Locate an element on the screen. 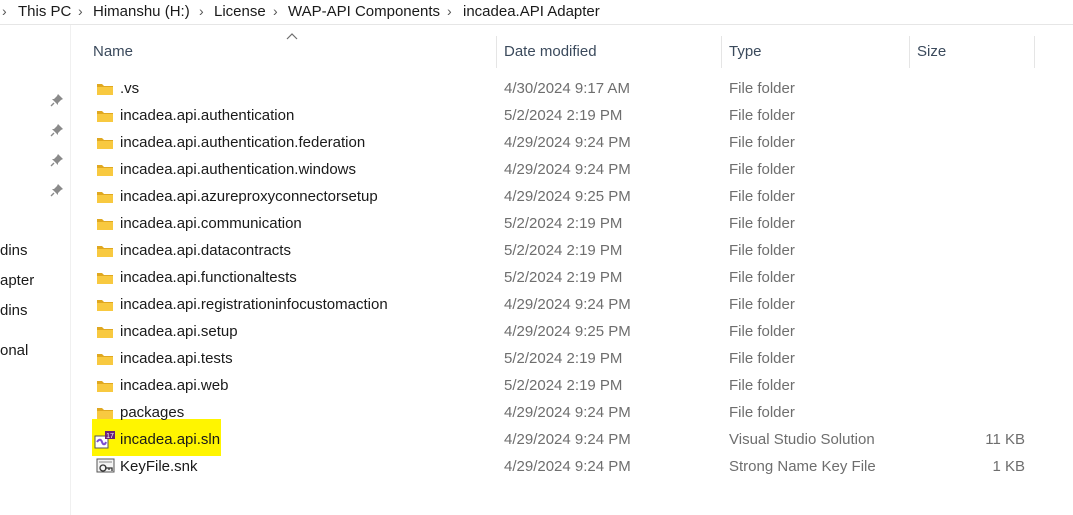 This screenshot has width=1073, height=515. file-row: .vs 4/30/2024 9:17 AM File folder is located at coordinates (563, 89).